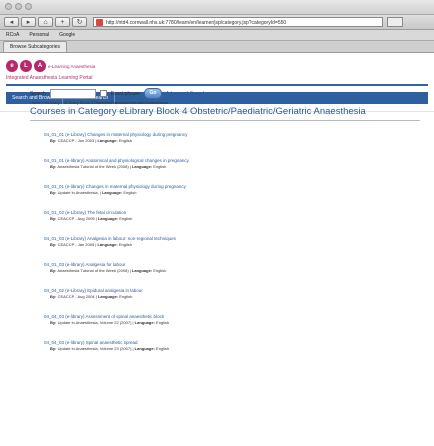 Image resolution: width=434 pixels, height=446 pixels. I want to click on course-source: CEACCP - Aug 2005, so click(76, 218).